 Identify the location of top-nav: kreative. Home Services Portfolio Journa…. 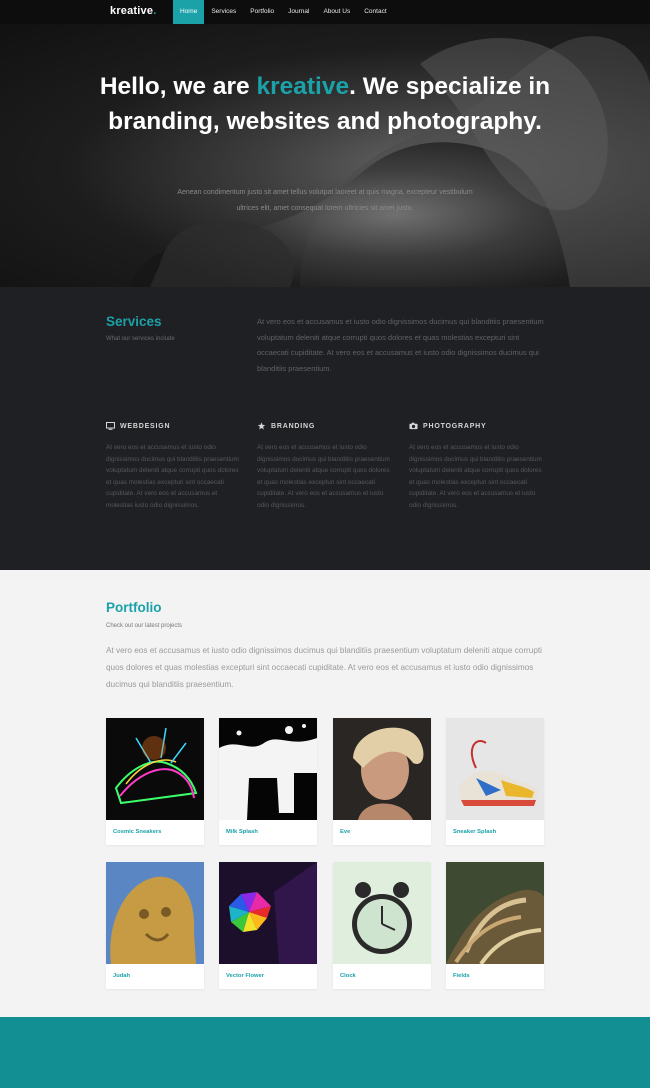
(325, 12).